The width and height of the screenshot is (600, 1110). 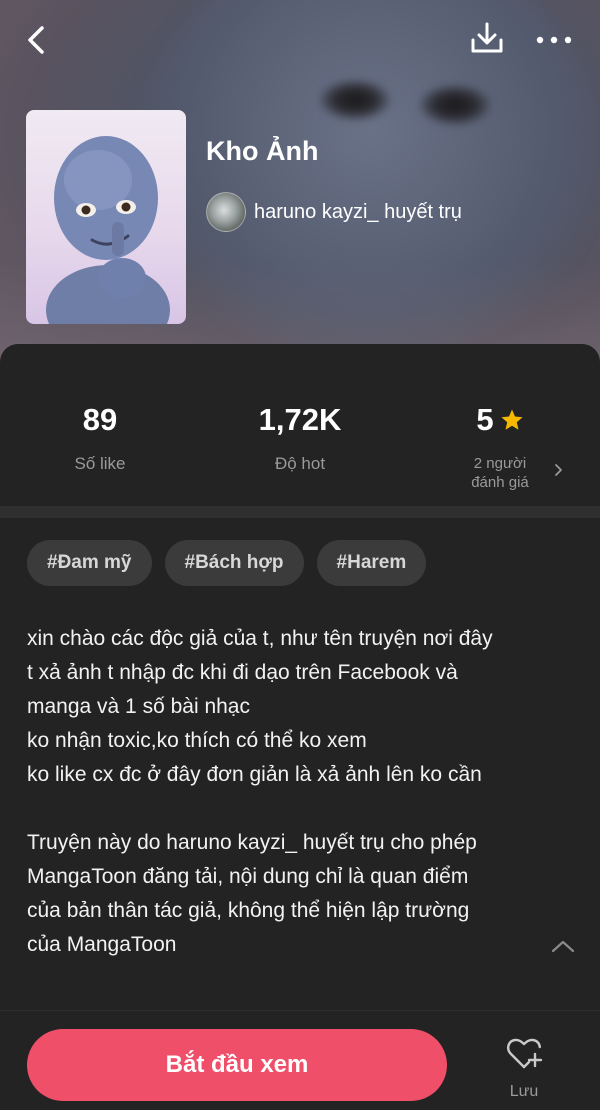 What do you see at coordinates (500, 463) in the screenshot?
I see `rating-count-line1: 2 người` at bounding box center [500, 463].